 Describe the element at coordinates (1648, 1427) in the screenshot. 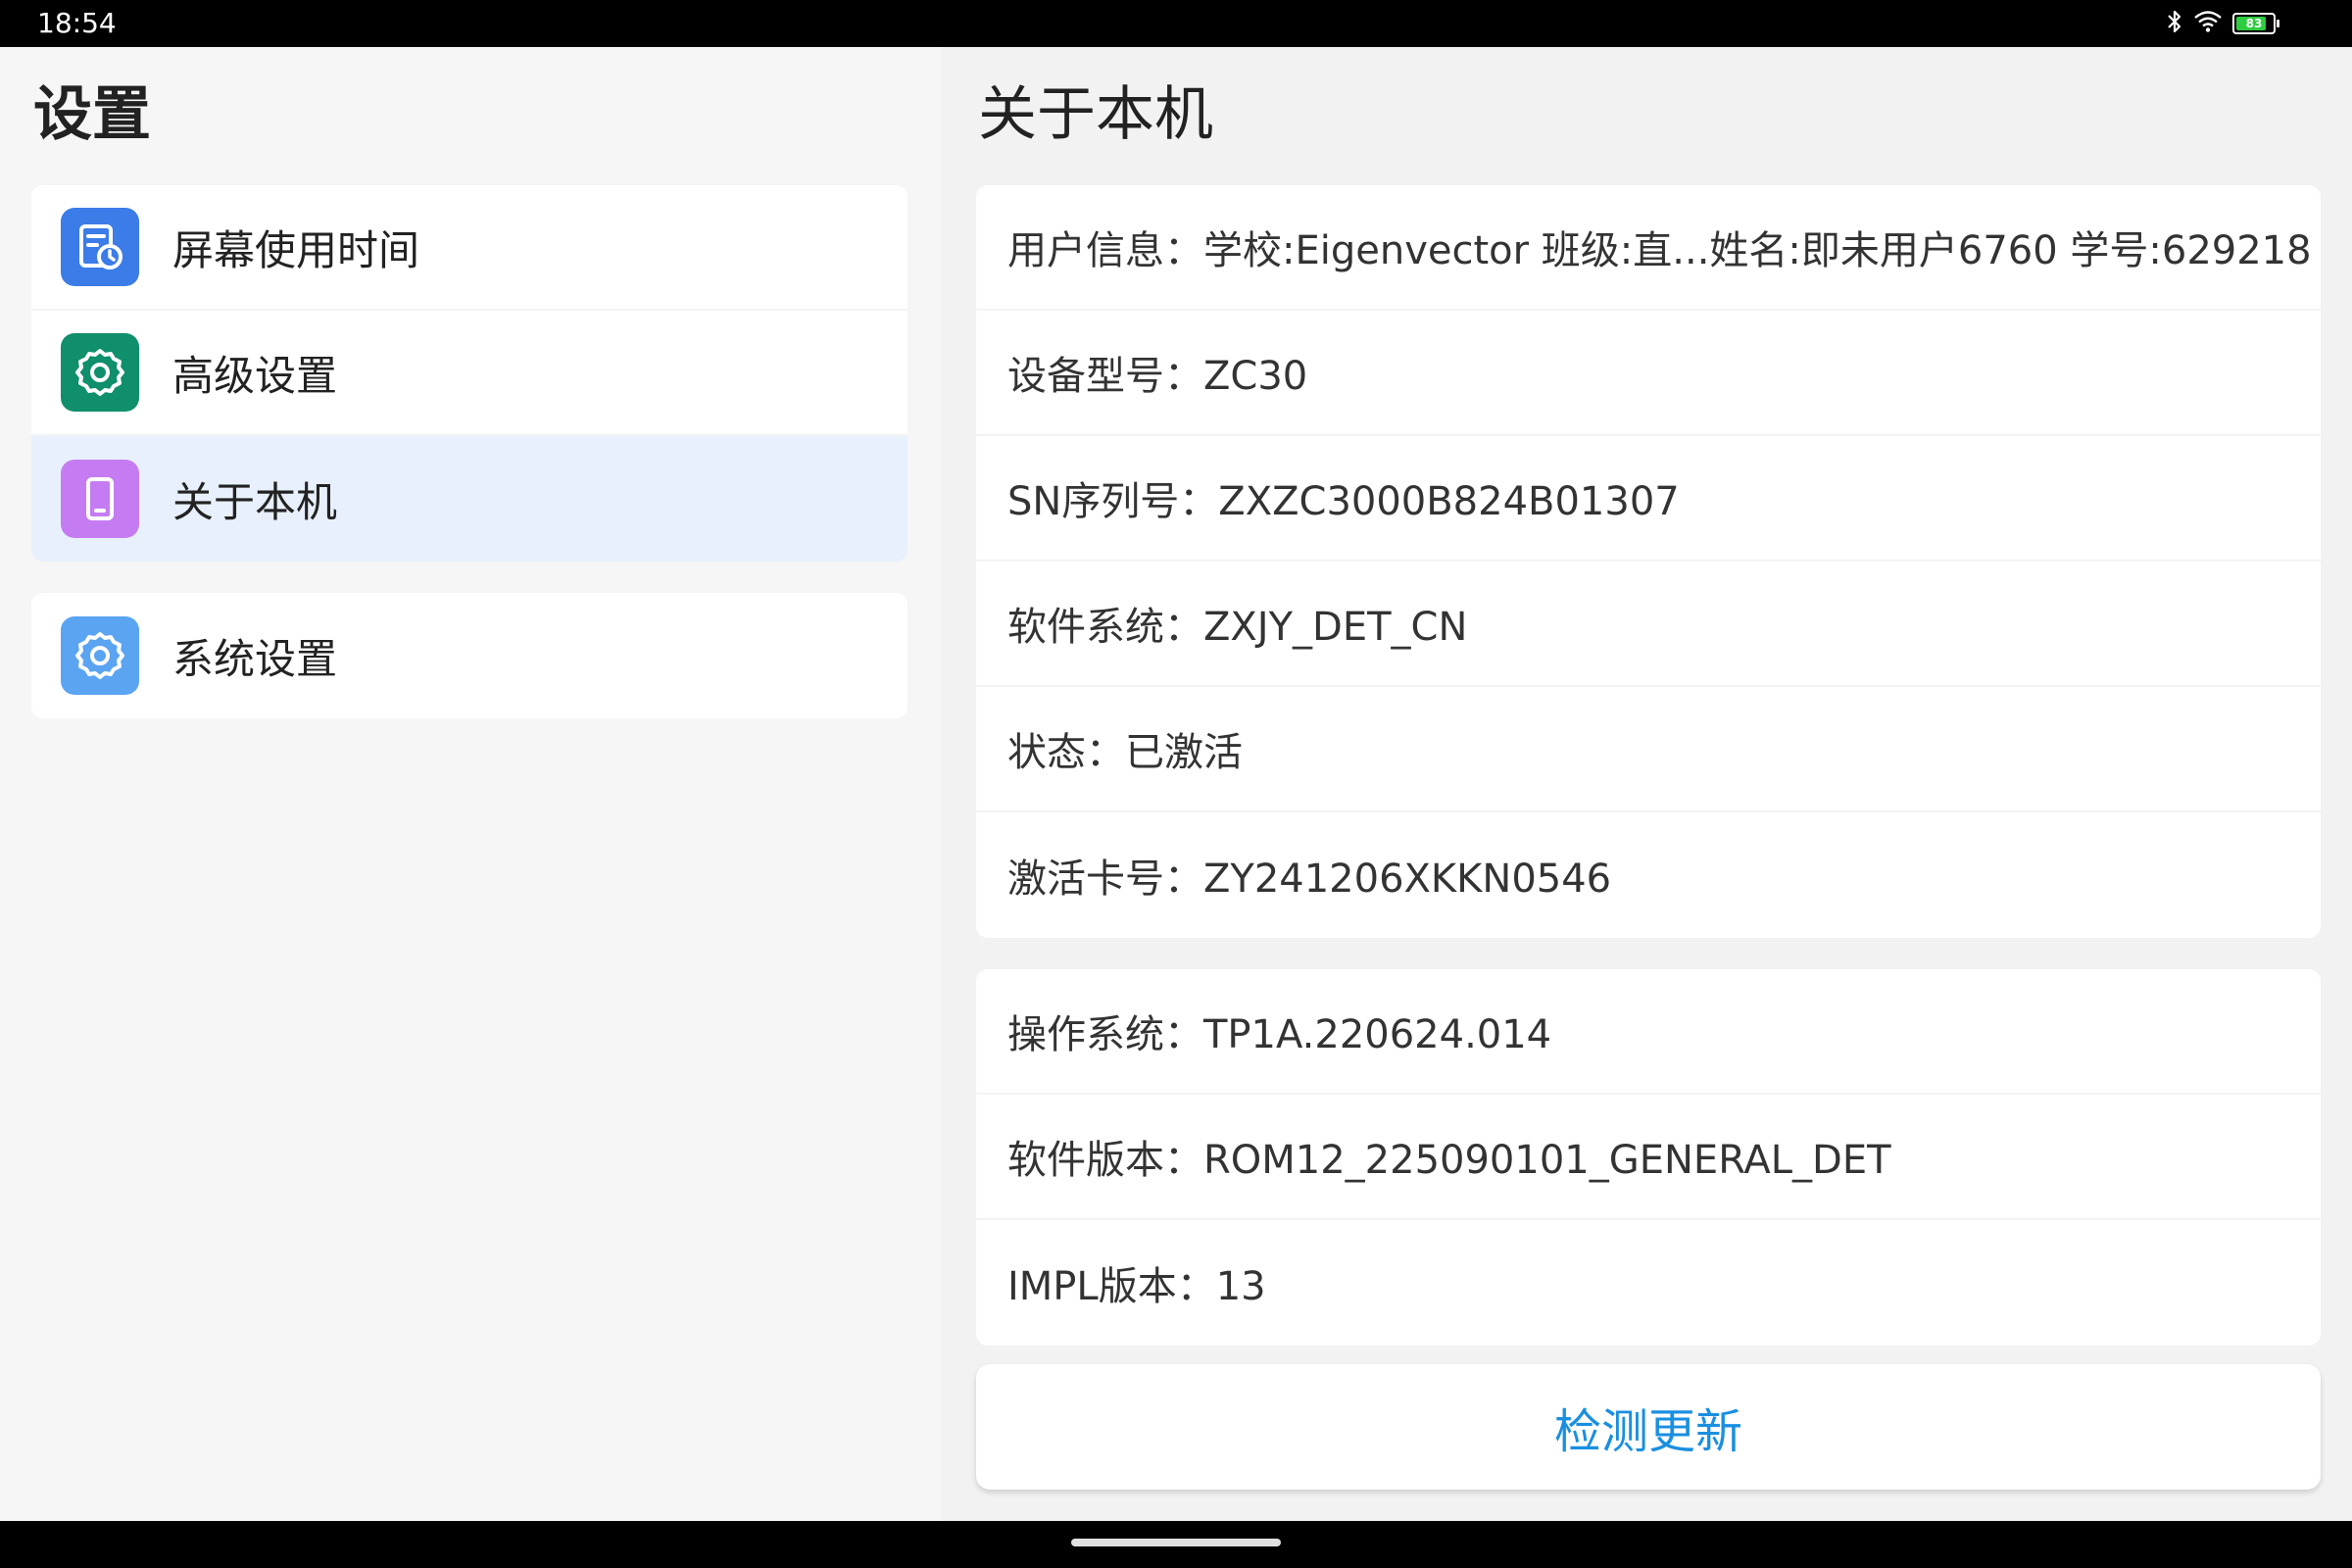

I see `check-update-button: 检测更新` at that location.